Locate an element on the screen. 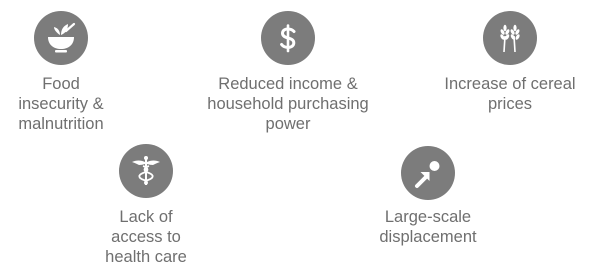  food-bowl-icon is located at coordinates (61, 38).